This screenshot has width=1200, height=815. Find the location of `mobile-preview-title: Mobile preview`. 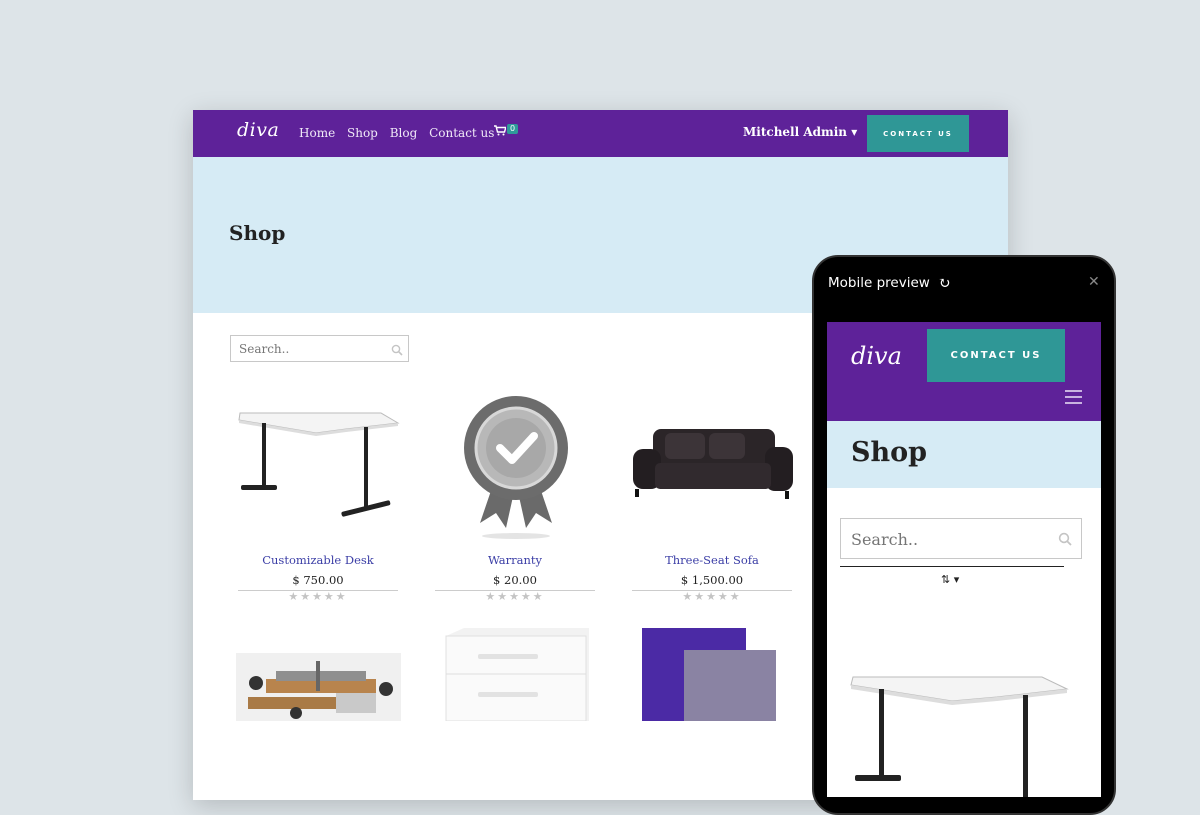

mobile-preview-title: Mobile preview is located at coordinates (879, 283).